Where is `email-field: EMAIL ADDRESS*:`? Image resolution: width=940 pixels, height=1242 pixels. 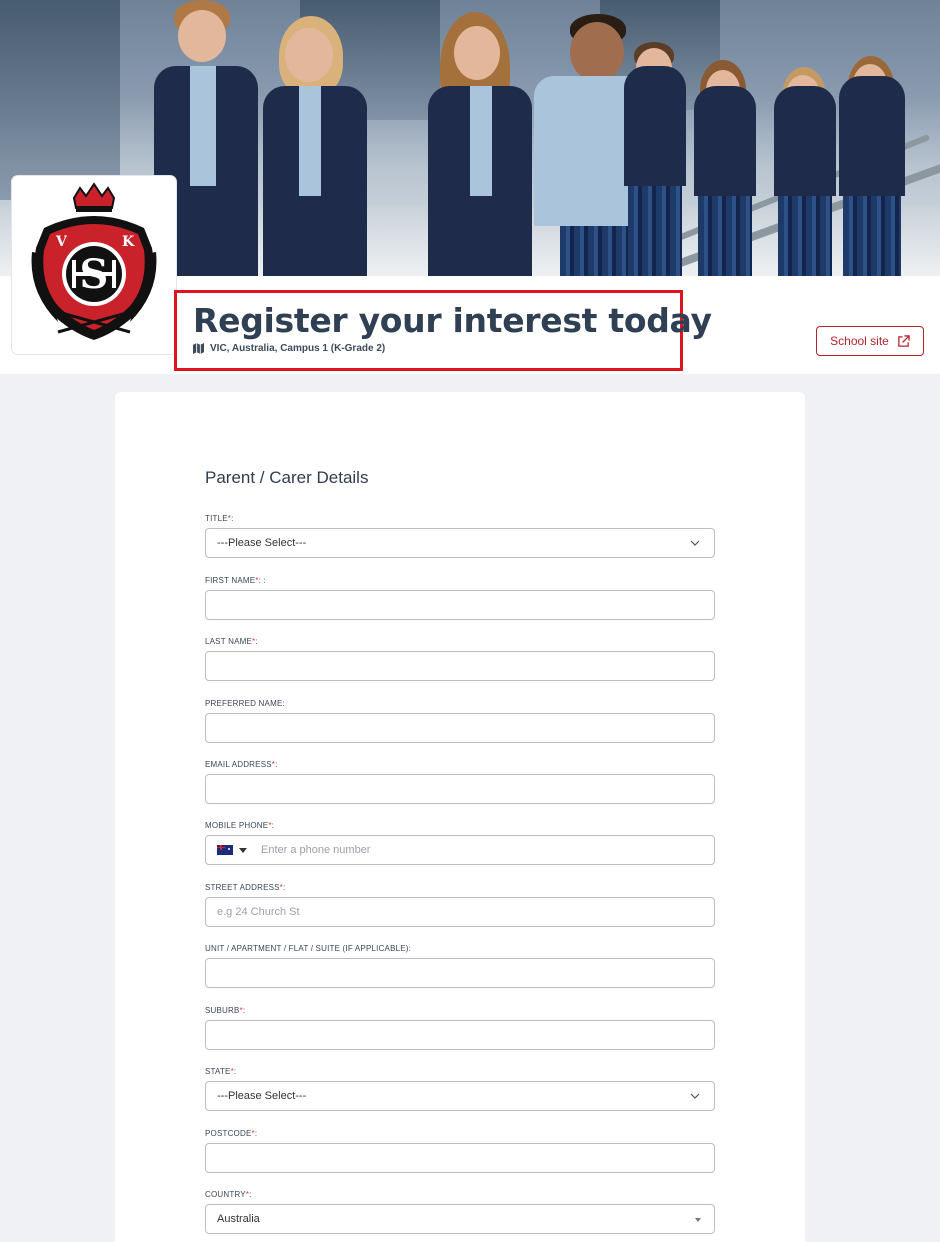 email-field: EMAIL ADDRESS*: is located at coordinates (460, 782).